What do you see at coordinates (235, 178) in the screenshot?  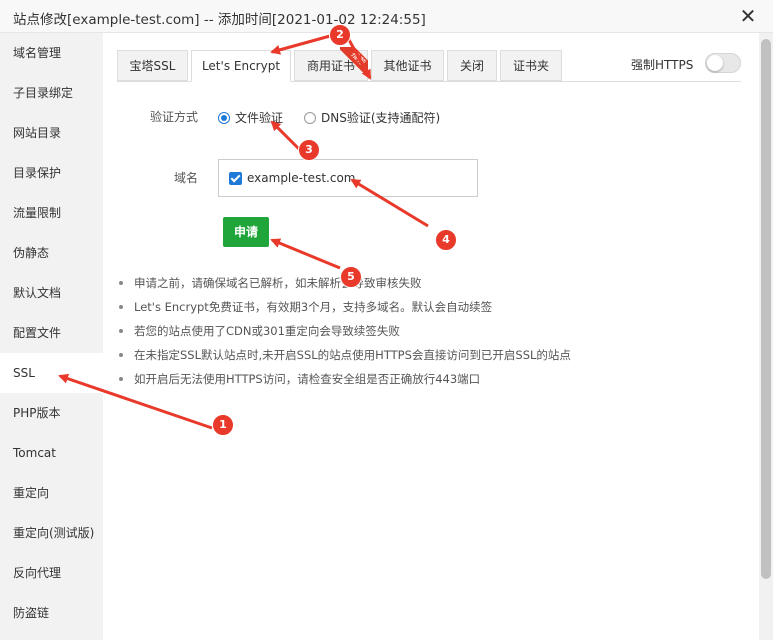 I see `checkbox-checked-icon` at bounding box center [235, 178].